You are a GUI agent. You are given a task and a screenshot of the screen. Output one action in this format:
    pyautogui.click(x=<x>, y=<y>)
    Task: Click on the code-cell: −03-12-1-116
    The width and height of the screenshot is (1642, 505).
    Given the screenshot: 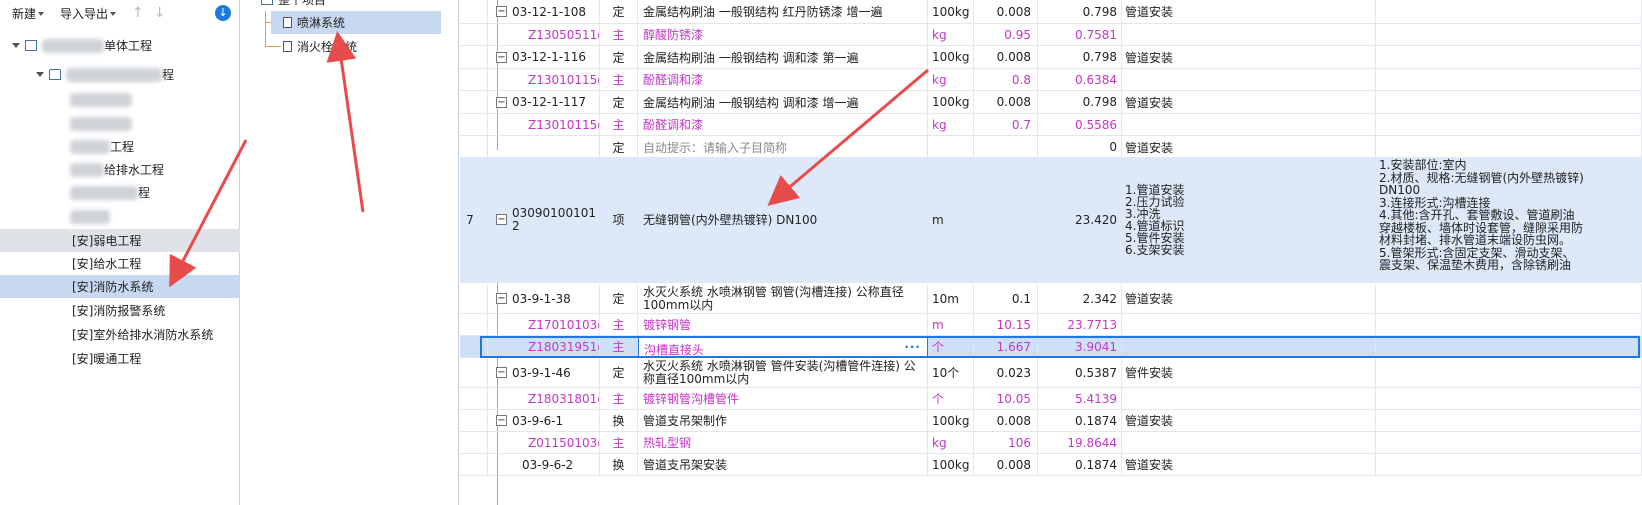 What is the action you would take?
    pyautogui.click(x=544, y=57)
    